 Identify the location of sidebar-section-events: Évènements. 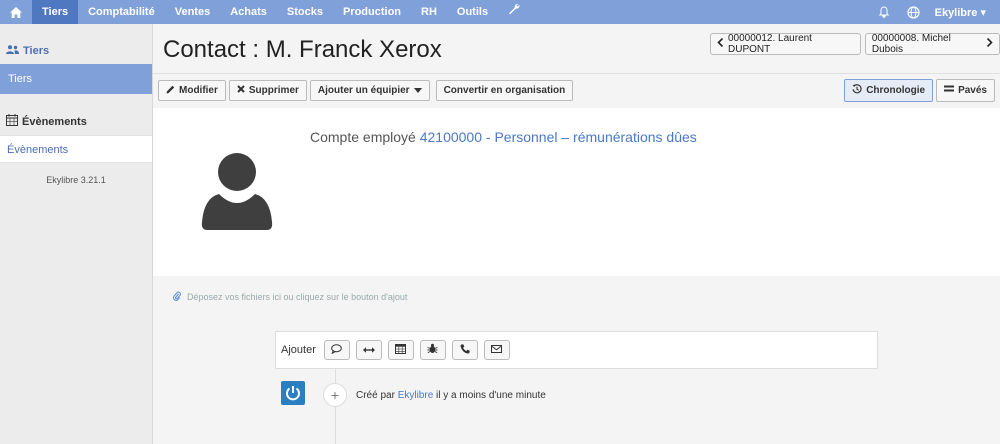
(76, 121).